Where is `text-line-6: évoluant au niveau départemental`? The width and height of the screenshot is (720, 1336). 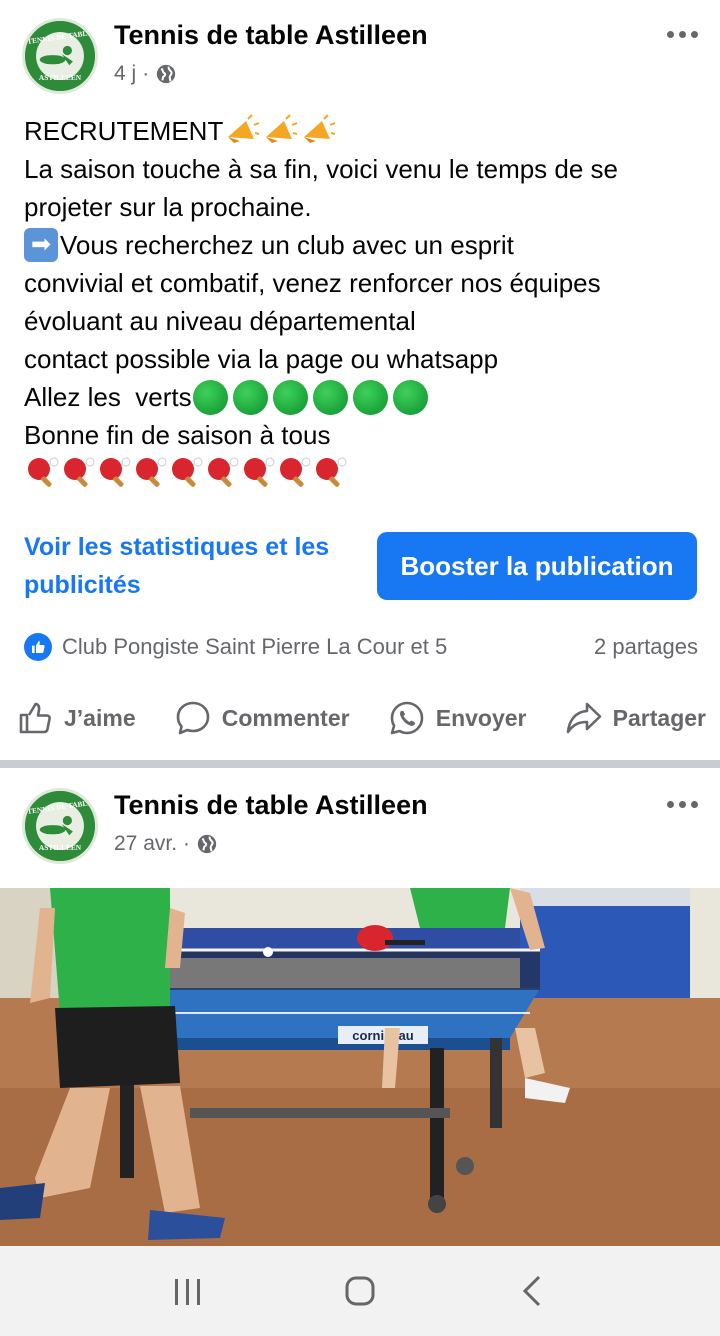 text-line-6: évoluant au niveau départemental is located at coordinates (220, 321).